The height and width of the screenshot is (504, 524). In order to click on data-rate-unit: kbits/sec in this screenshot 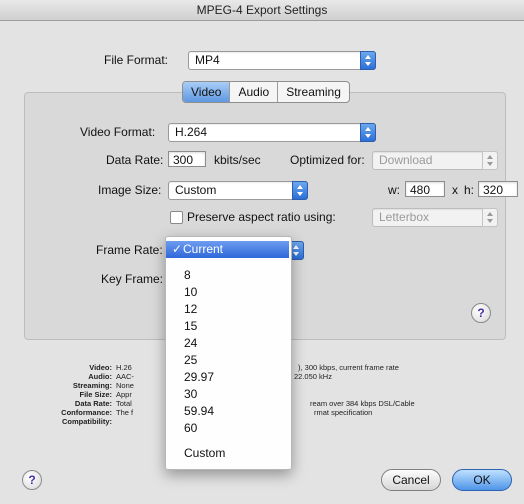, I will do `click(237, 160)`.